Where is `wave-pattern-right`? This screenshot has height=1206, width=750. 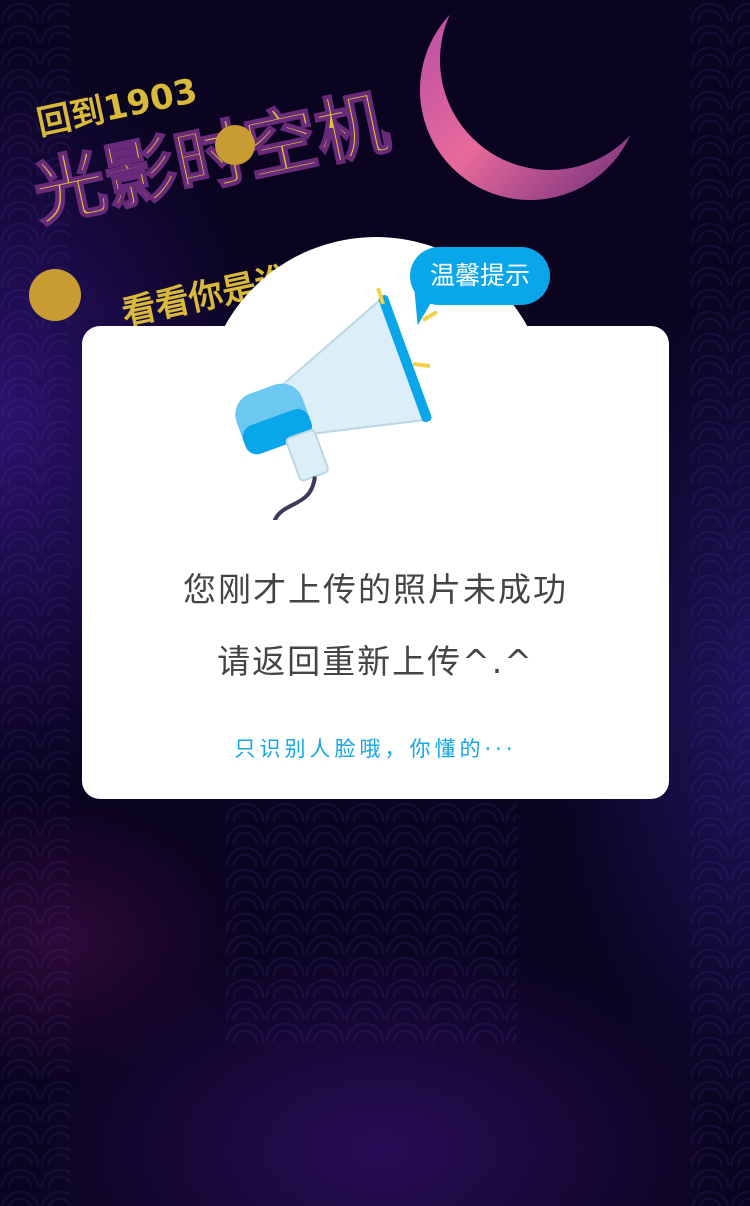 wave-pattern-right is located at coordinates (720, 603).